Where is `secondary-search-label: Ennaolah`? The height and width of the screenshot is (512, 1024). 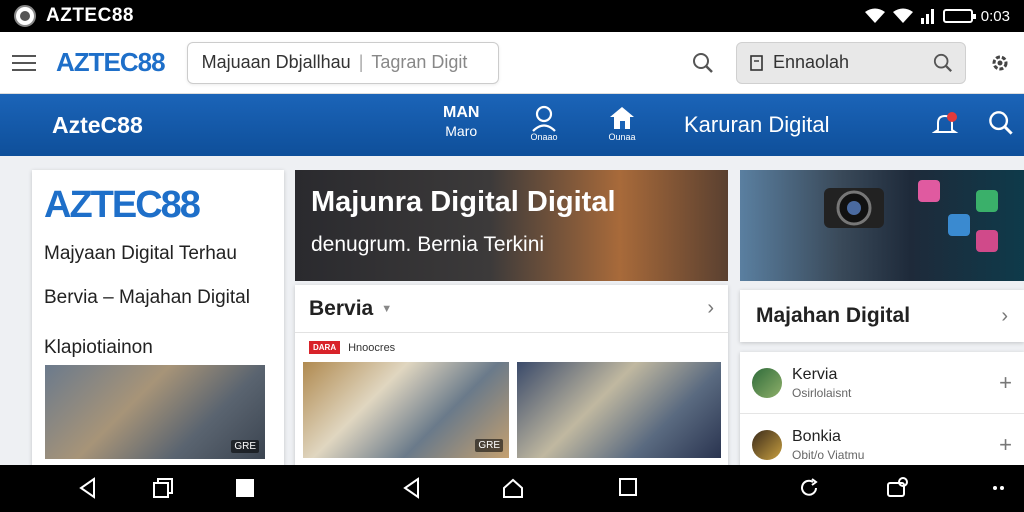 secondary-search-label: Ennaolah is located at coordinates (811, 62).